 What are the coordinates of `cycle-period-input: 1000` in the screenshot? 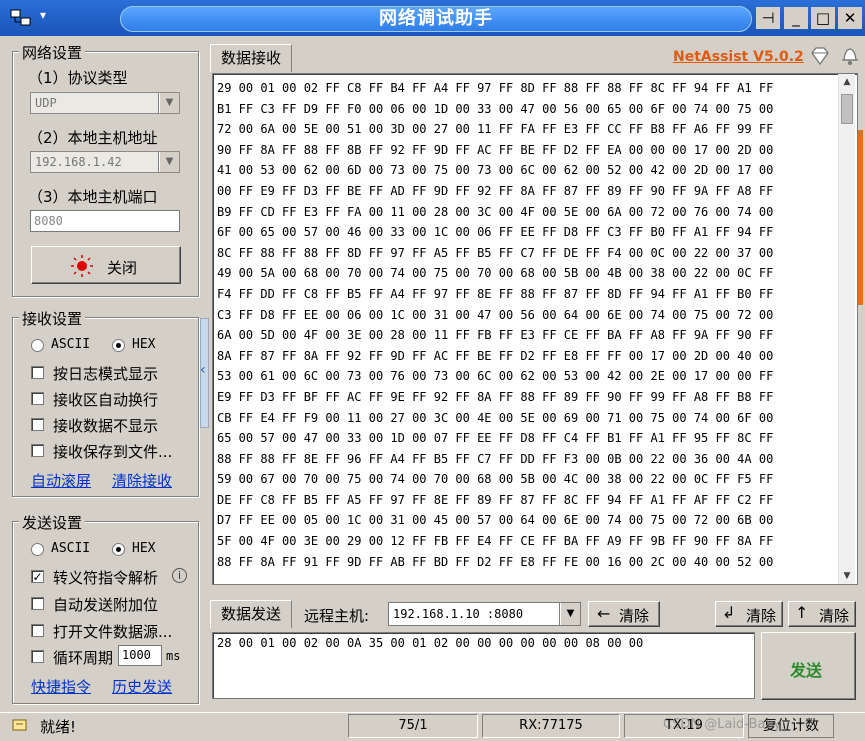 It's located at (140, 655).